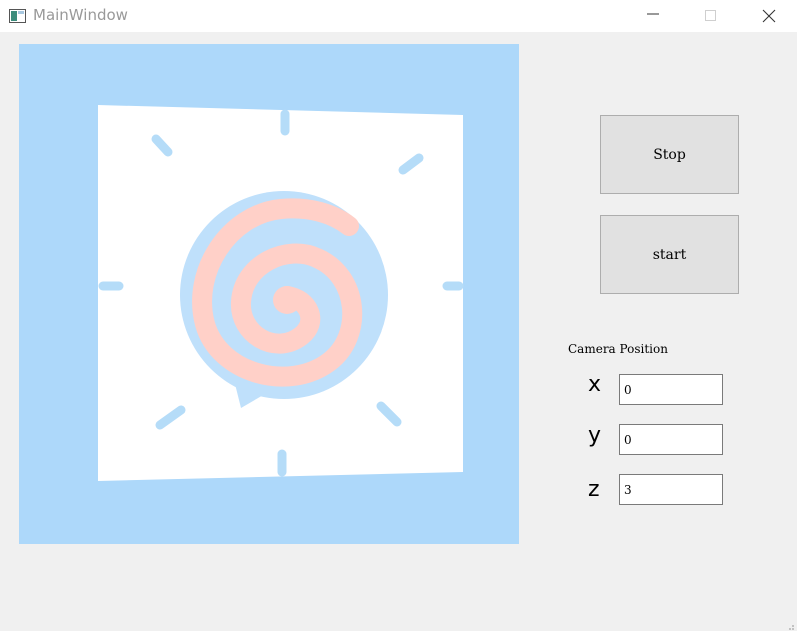  What do you see at coordinates (595, 384) in the screenshot?
I see `x-label: x` at bounding box center [595, 384].